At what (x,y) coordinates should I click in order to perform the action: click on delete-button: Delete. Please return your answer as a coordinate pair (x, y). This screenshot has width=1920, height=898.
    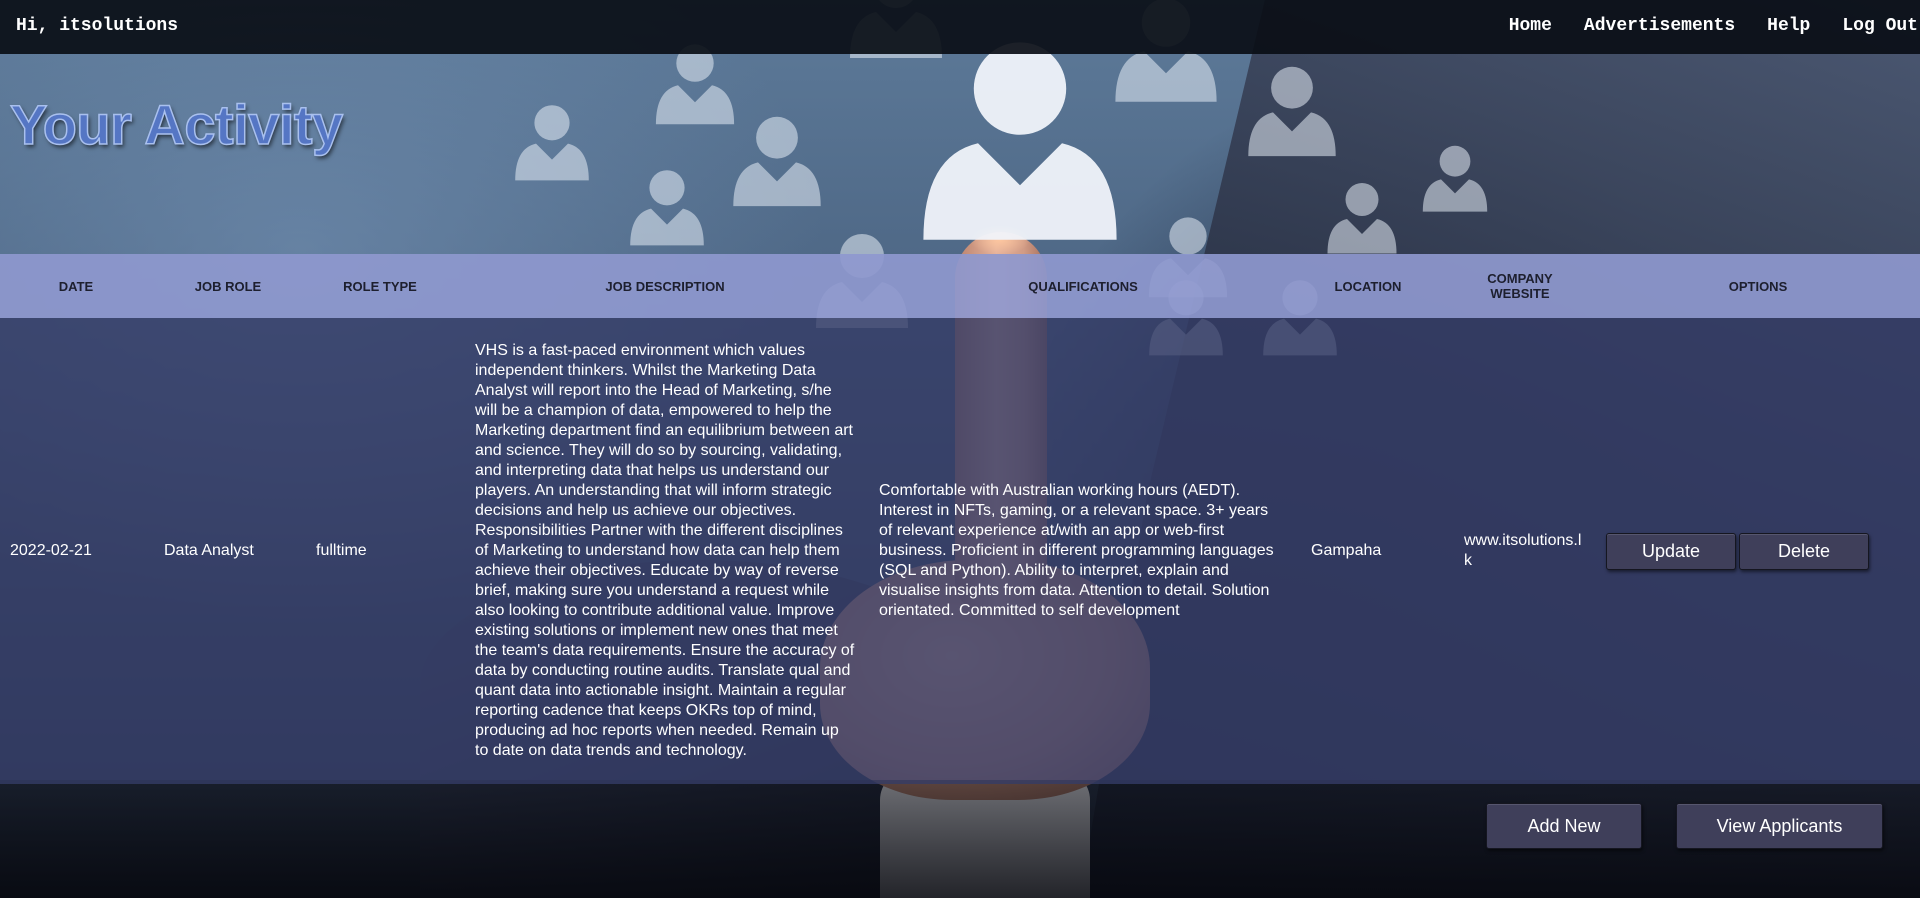
    Looking at the image, I should click on (1804, 551).